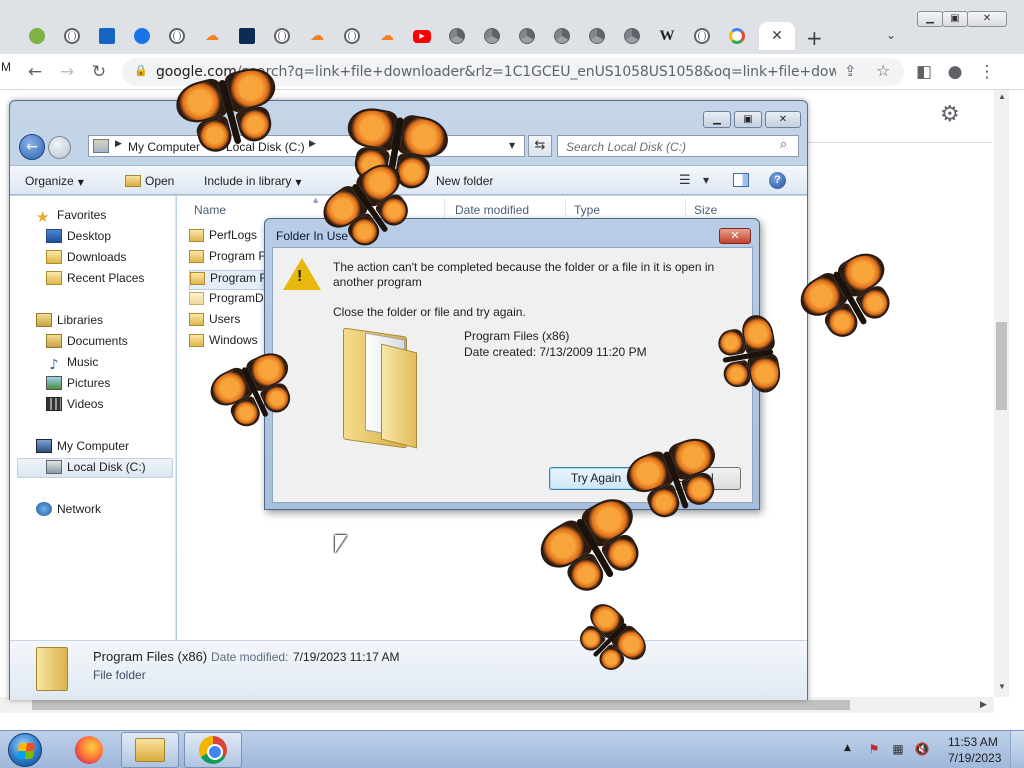  What do you see at coordinates (540, 146) in the screenshot?
I see `refresh-button: ⇆` at bounding box center [540, 146].